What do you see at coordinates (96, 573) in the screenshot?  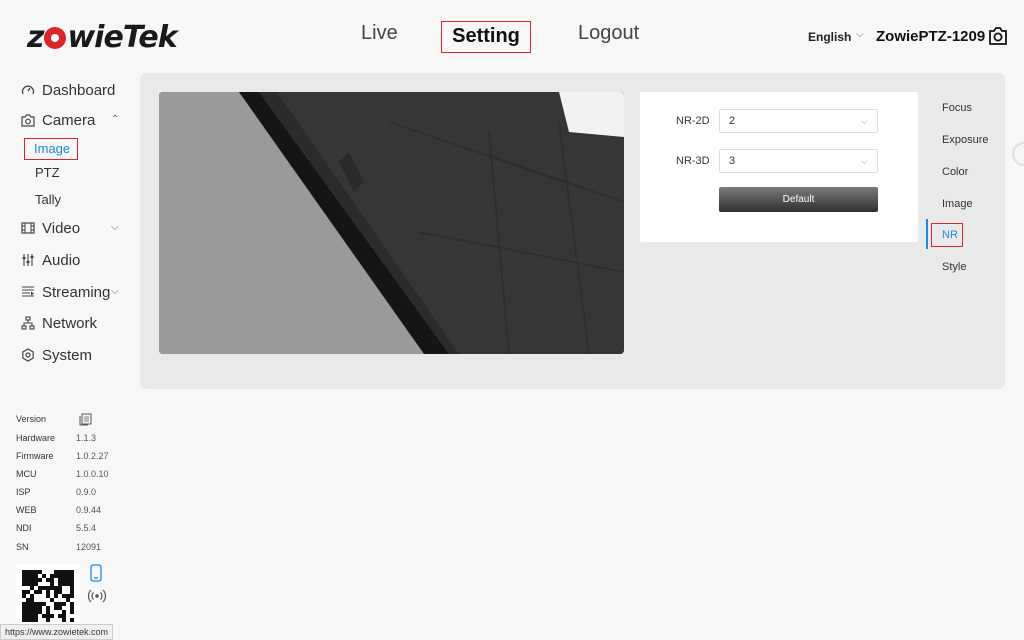 I see `phone-icon` at bounding box center [96, 573].